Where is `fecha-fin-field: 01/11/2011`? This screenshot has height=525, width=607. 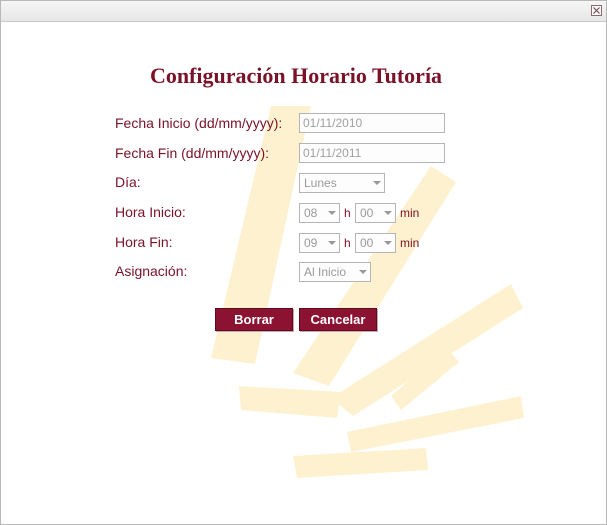
fecha-fin-field: 01/11/2011 is located at coordinates (372, 153).